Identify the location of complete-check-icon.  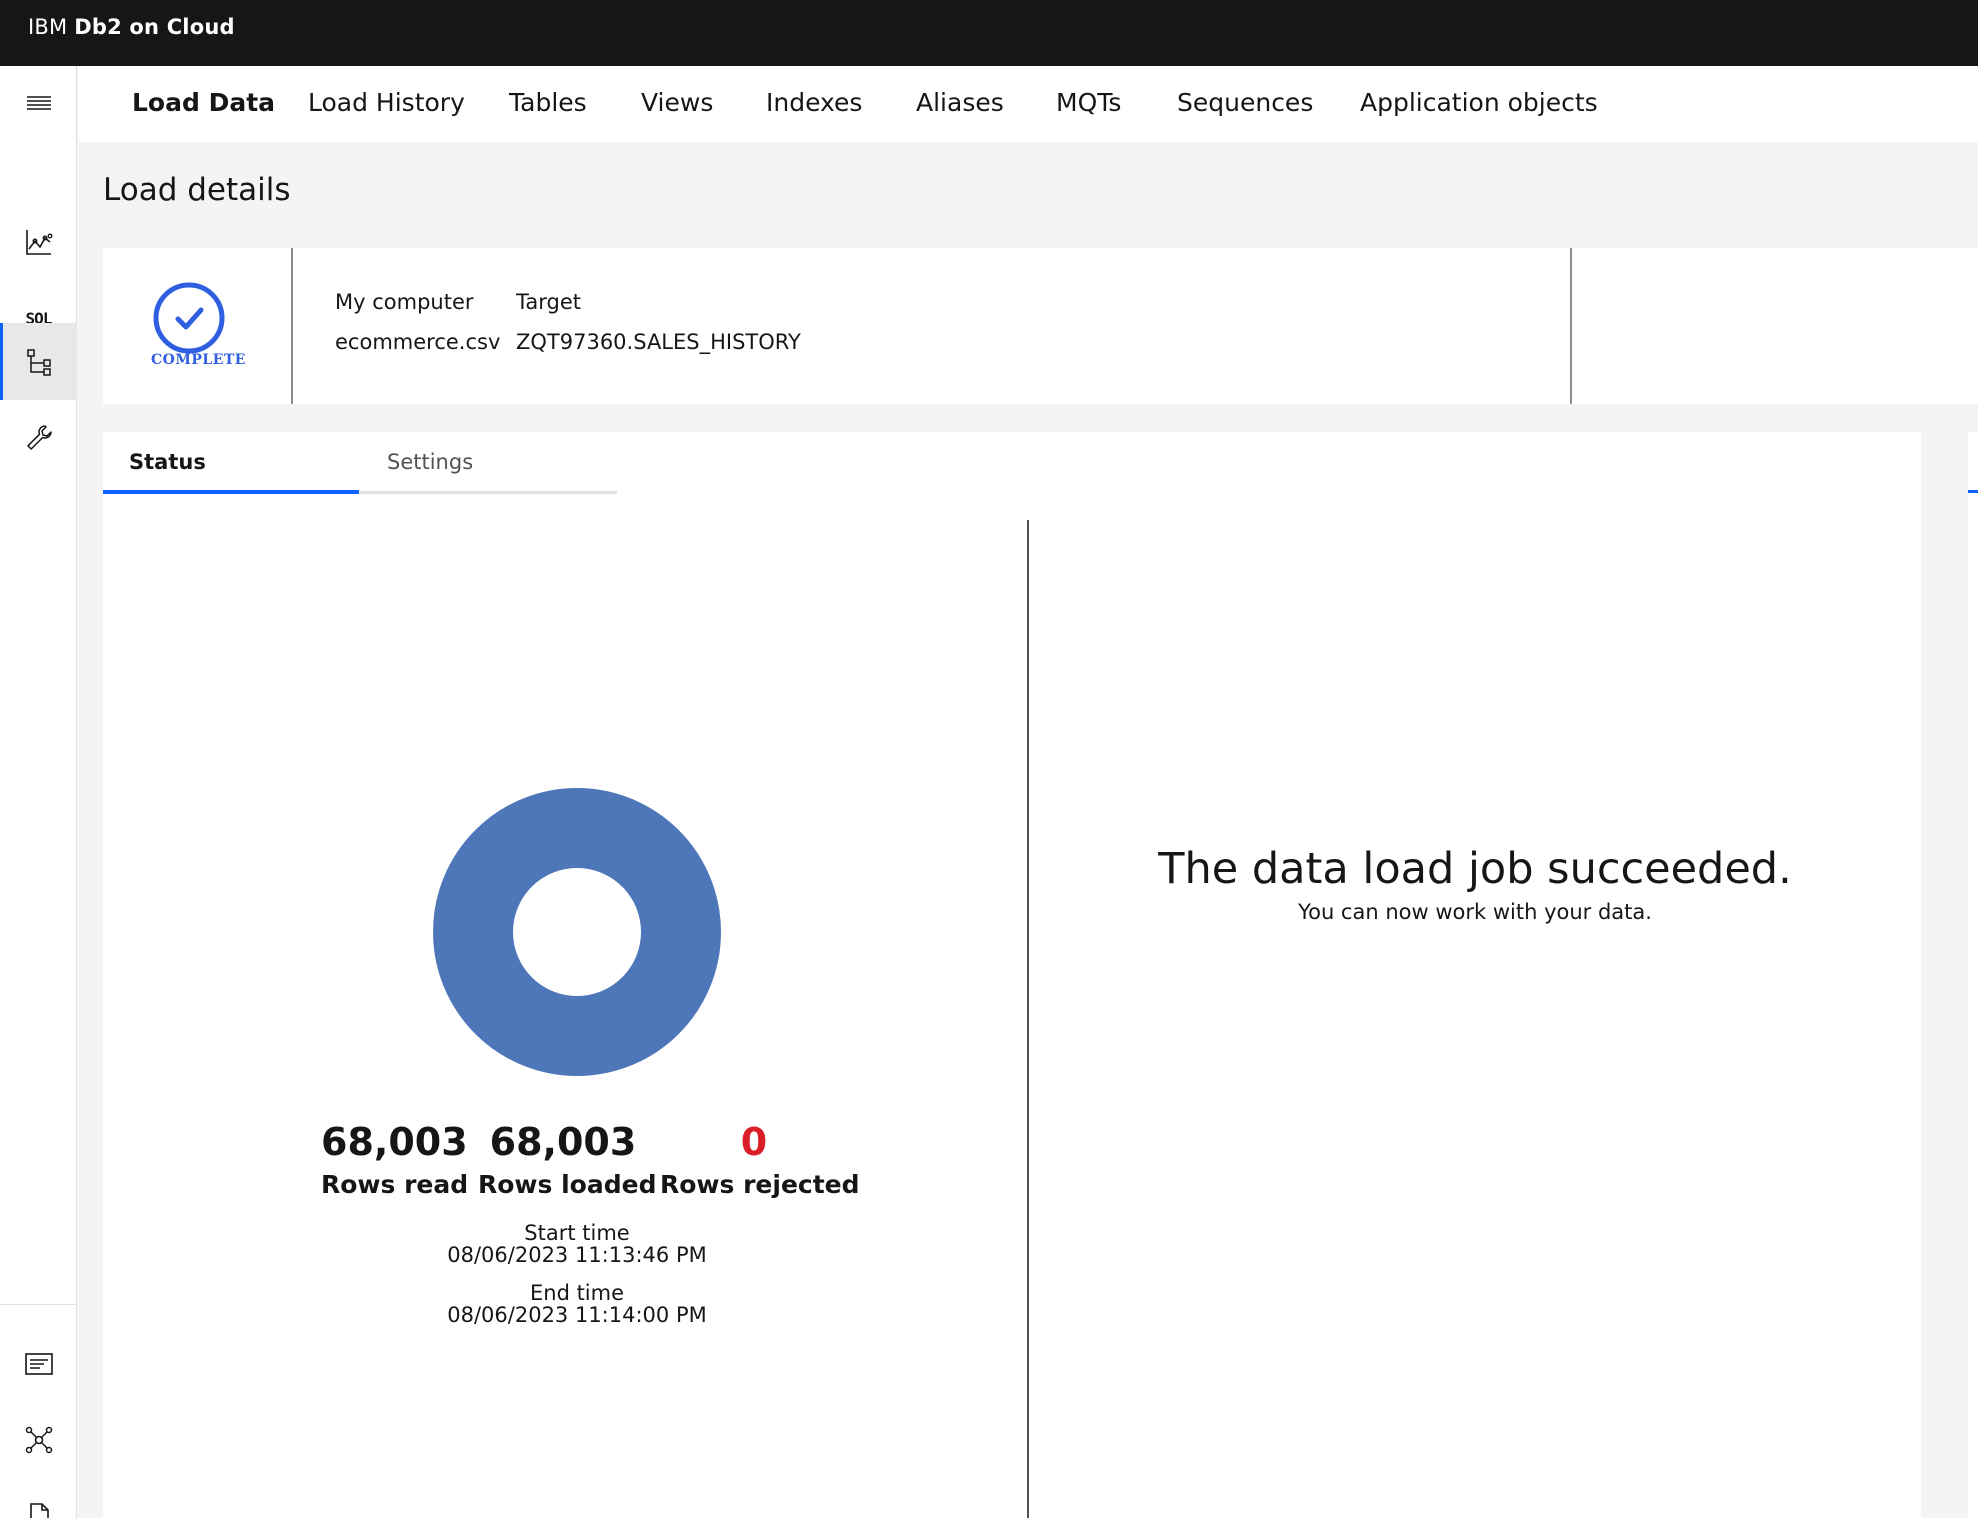
(189, 318).